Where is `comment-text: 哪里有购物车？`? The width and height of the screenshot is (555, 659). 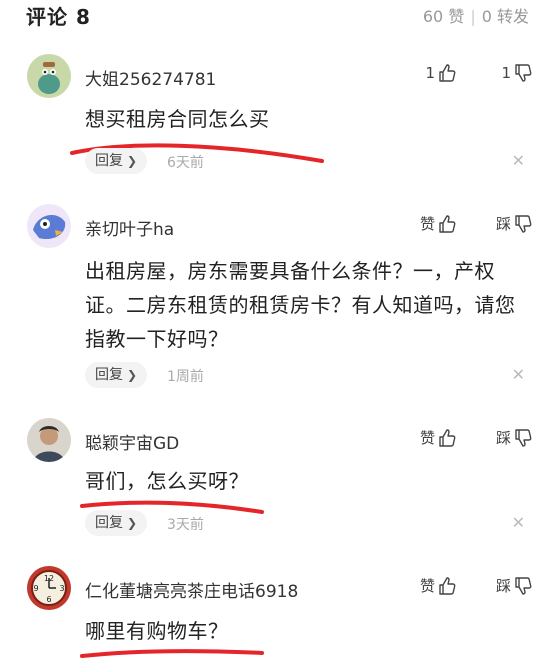 comment-text: 哪里有购物车？ is located at coordinates (157, 631).